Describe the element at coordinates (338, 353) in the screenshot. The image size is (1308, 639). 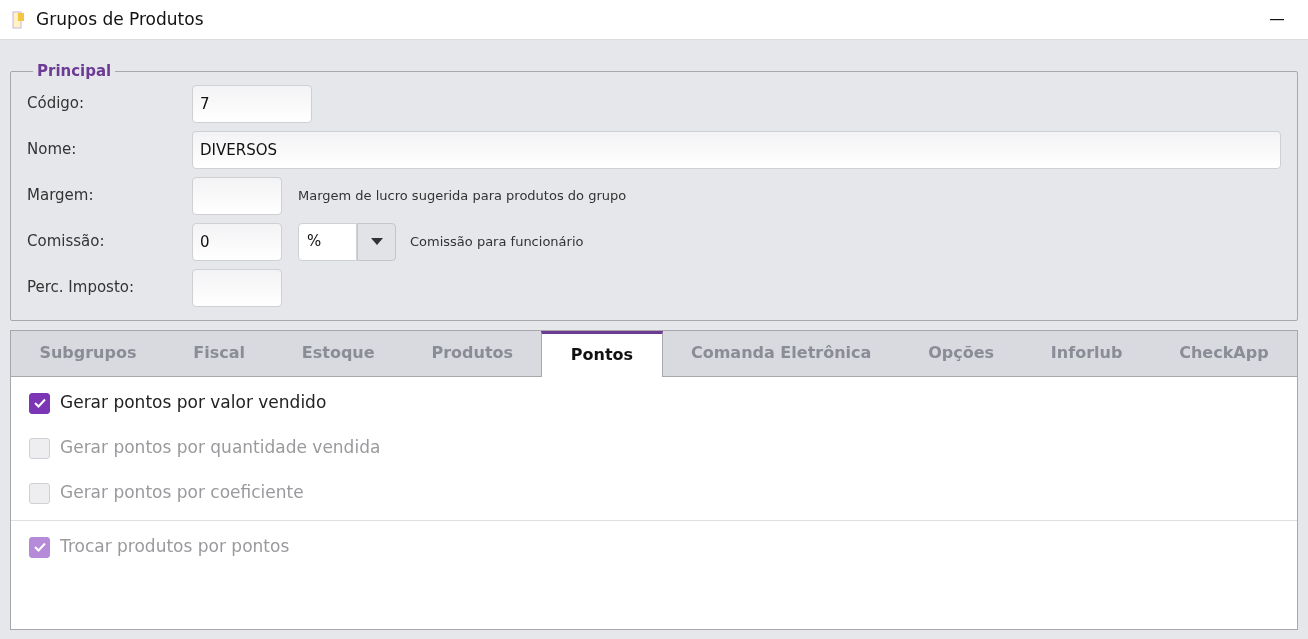
I see `tab: Estoque` at that location.